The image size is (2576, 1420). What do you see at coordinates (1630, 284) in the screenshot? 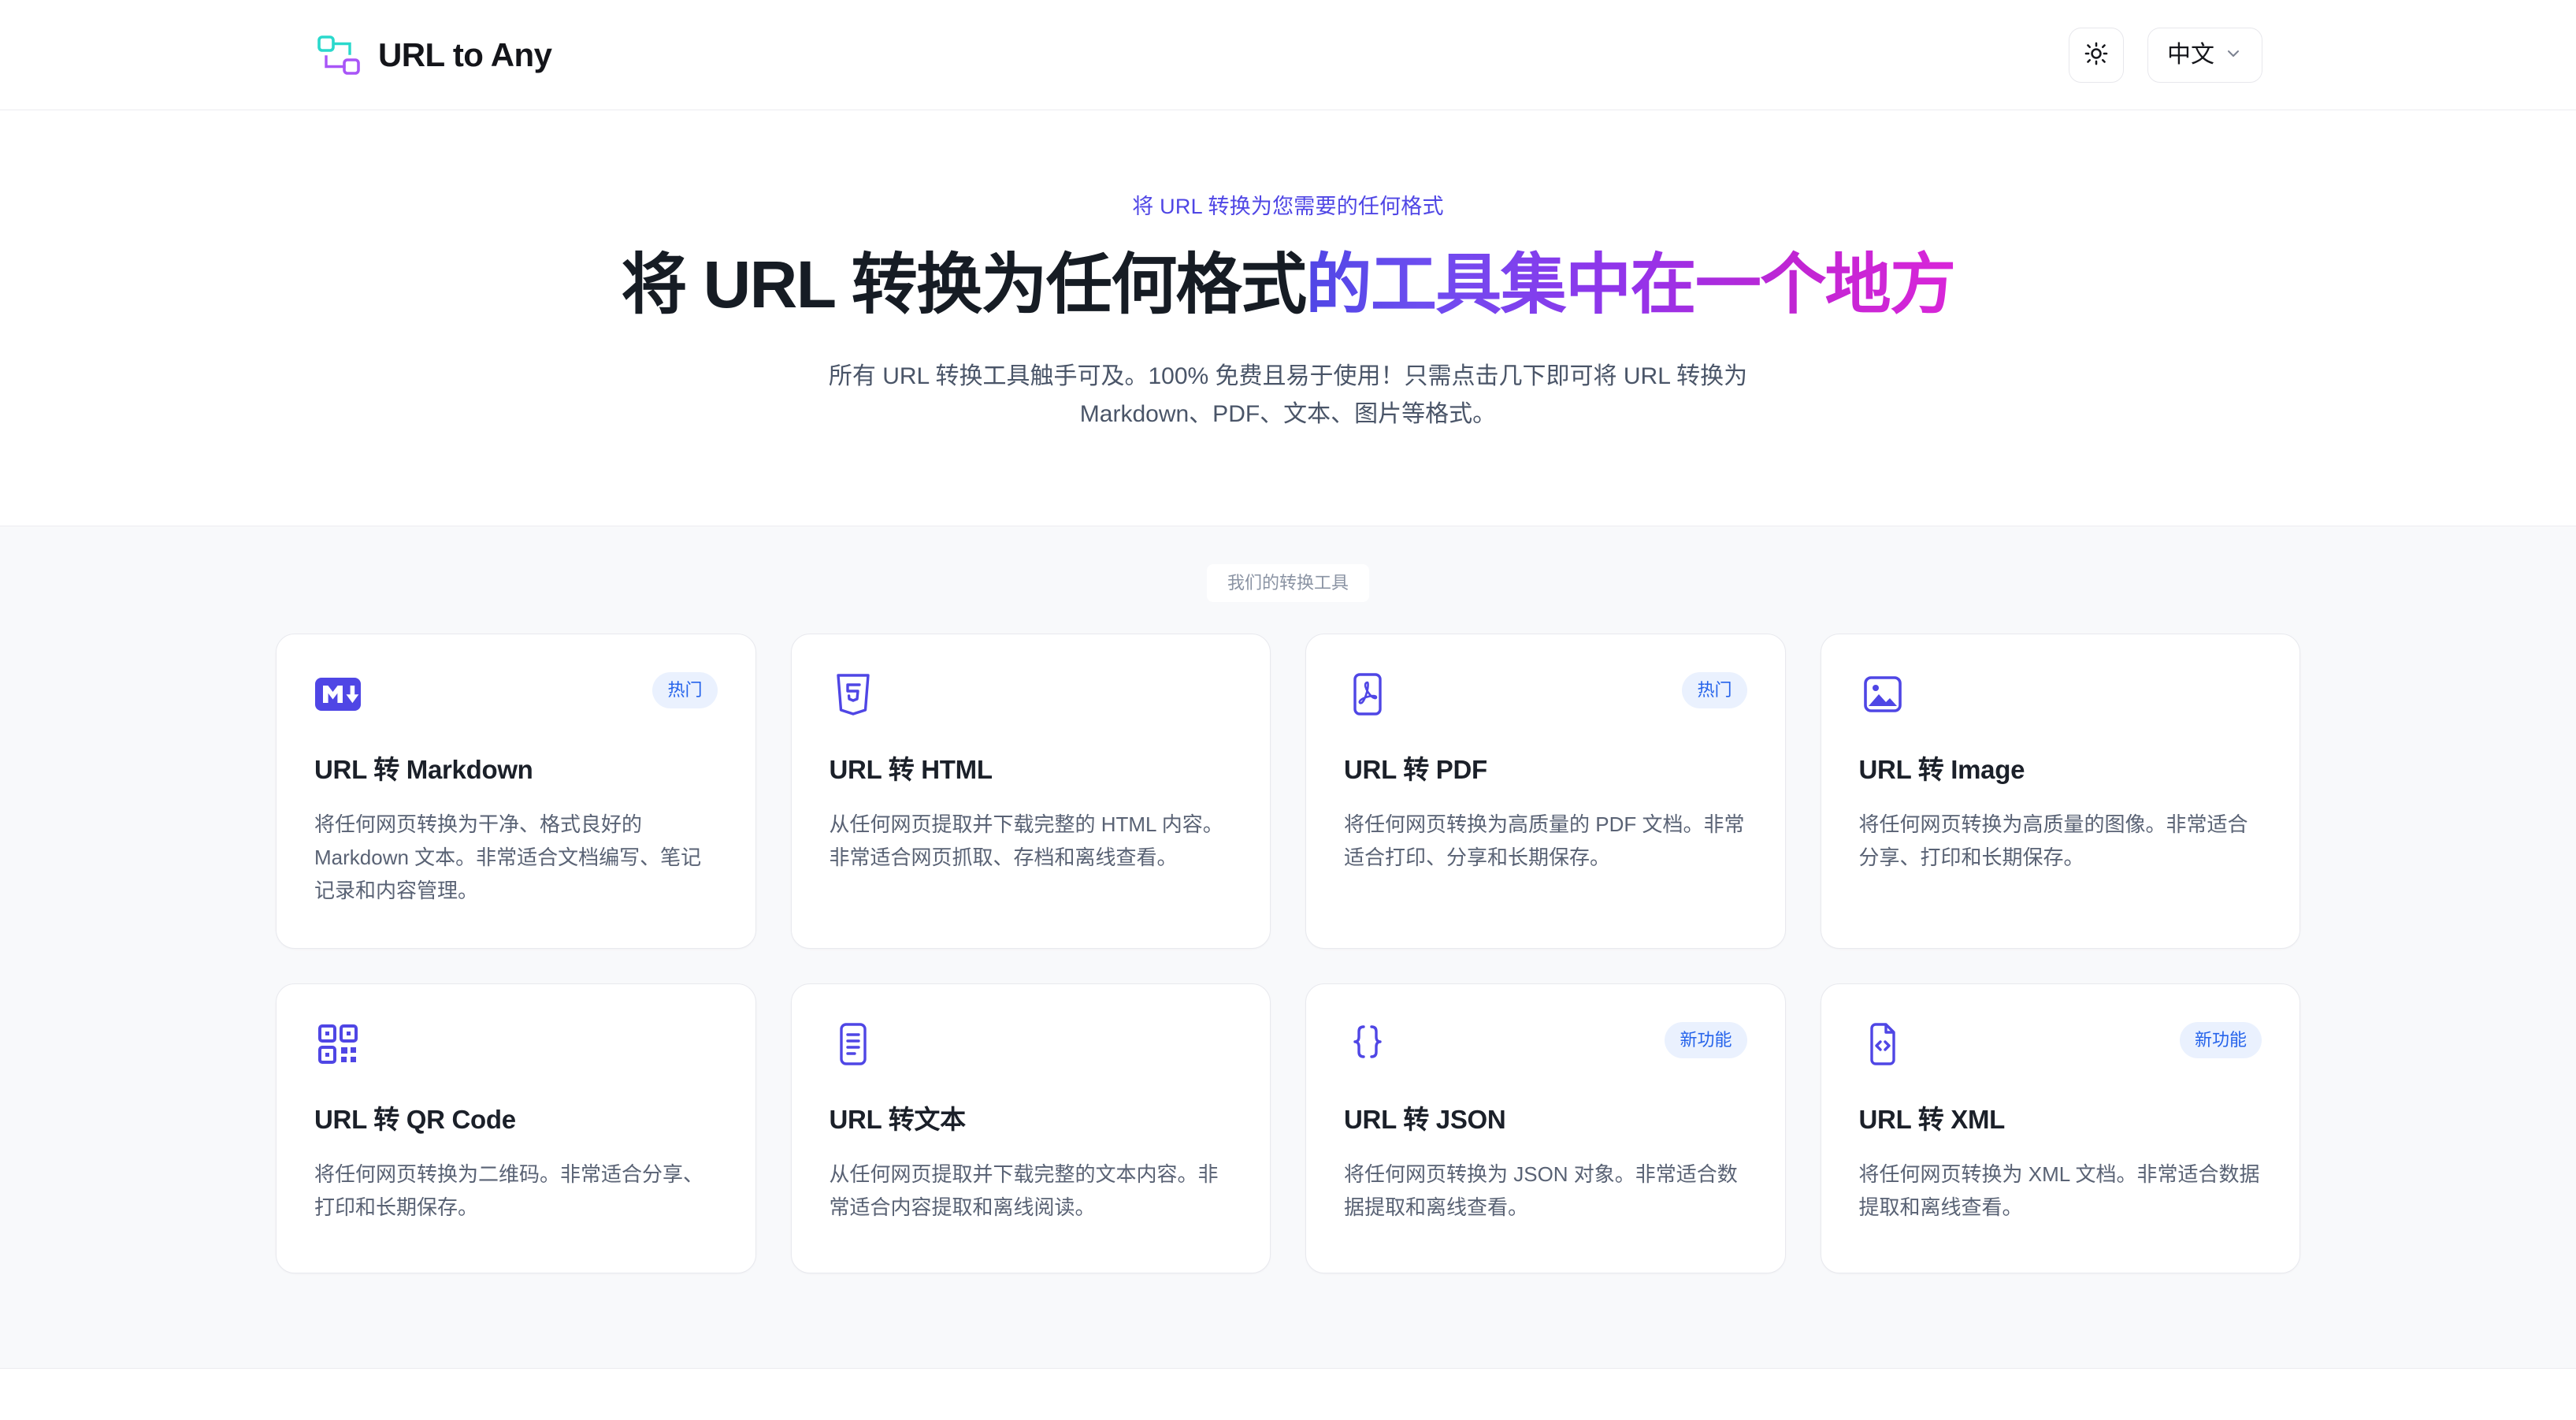
I see `headline-gradient-part: 的工具集中在一个地方` at bounding box center [1630, 284].